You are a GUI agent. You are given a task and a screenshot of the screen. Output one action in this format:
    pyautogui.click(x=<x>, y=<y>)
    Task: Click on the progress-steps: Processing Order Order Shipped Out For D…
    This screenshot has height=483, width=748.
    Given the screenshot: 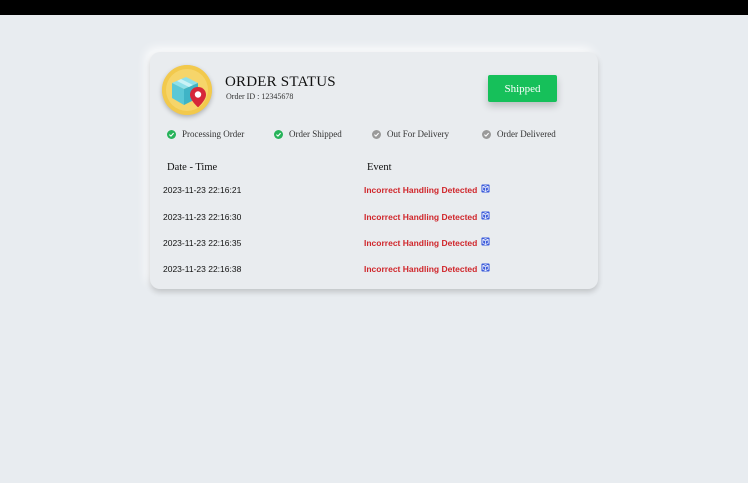 What is the action you would take?
    pyautogui.click(x=382, y=136)
    